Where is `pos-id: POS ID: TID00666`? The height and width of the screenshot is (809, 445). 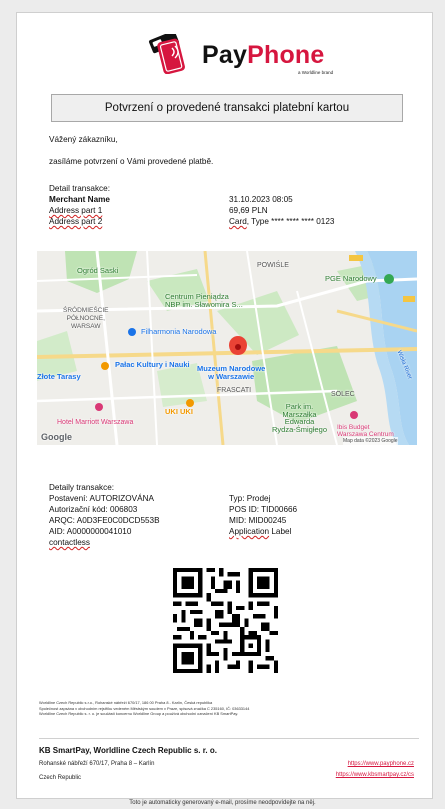
pos-id: POS ID: TID00666 is located at coordinates (263, 509).